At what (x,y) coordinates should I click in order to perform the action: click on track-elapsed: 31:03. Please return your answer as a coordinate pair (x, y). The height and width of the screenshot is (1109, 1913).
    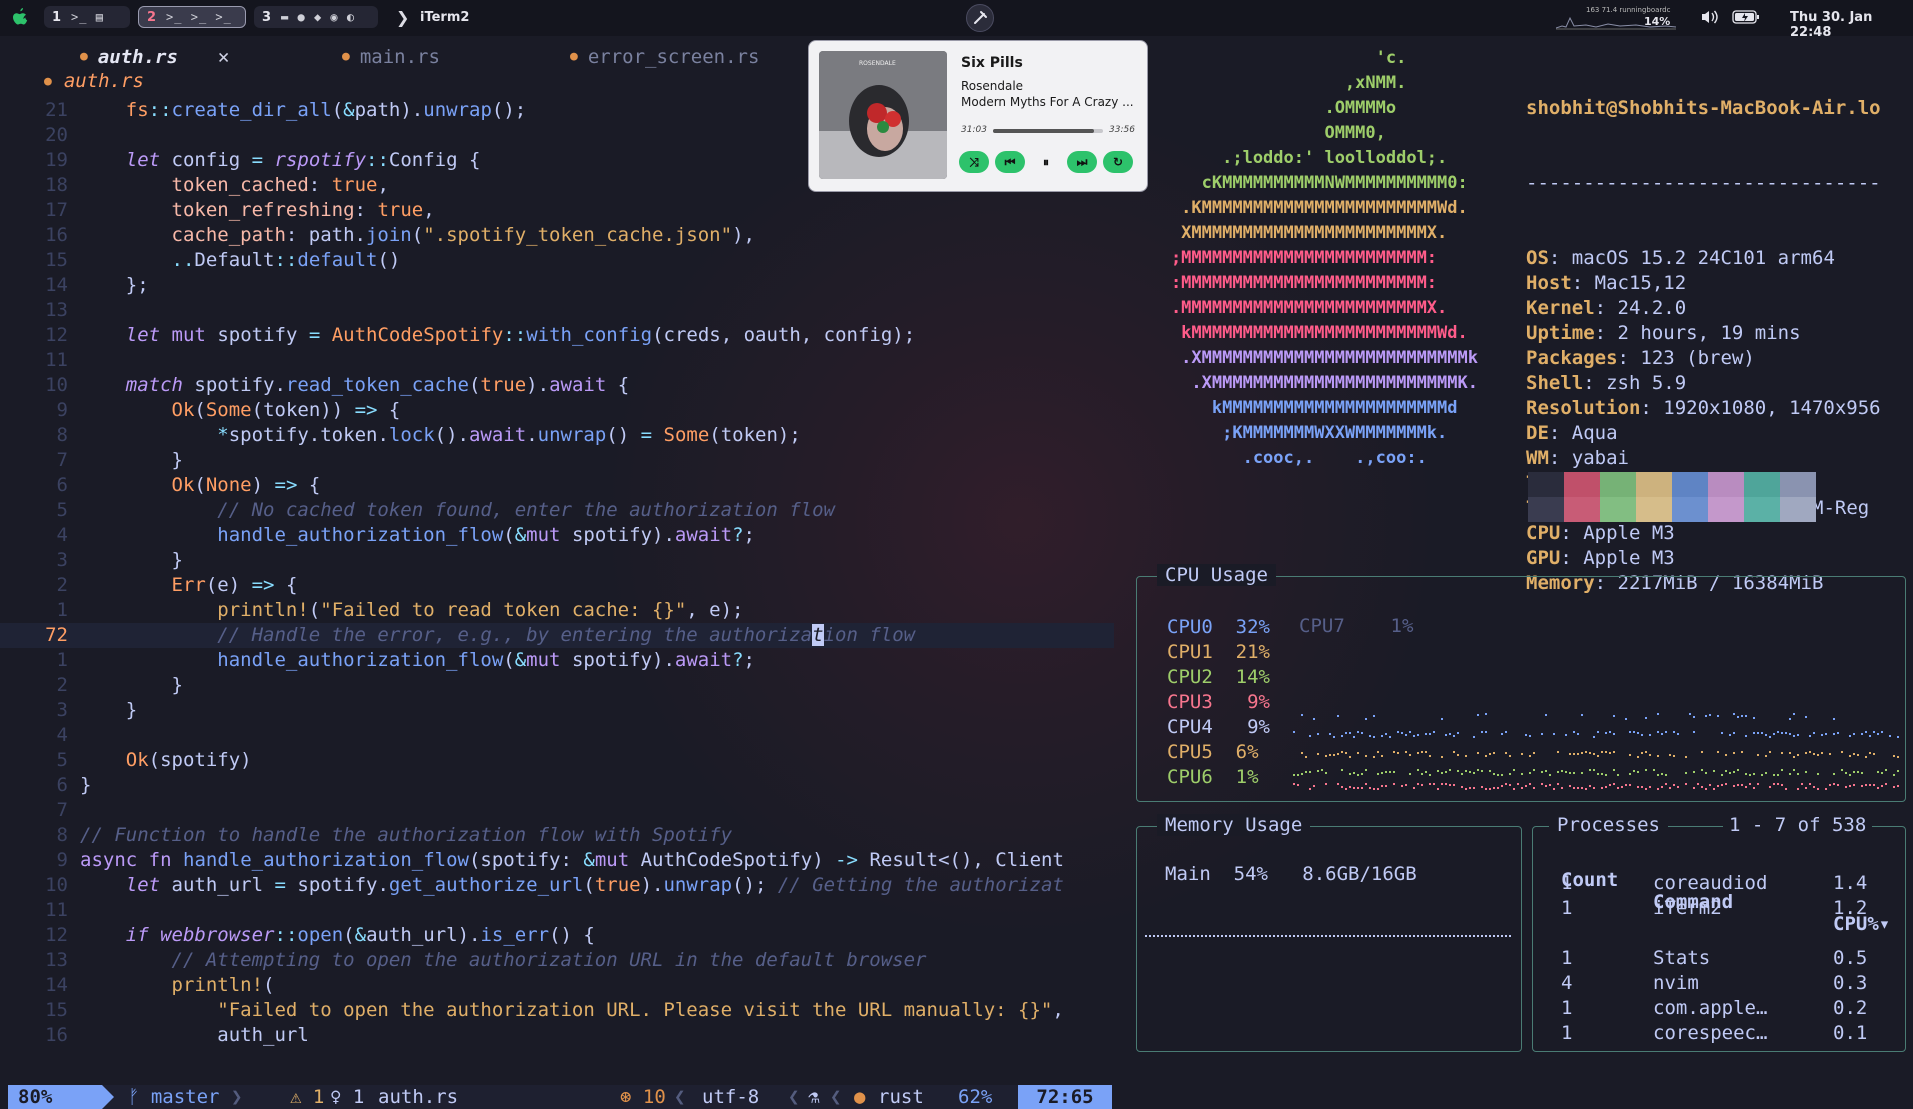
    Looking at the image, I should click on (974, 130).